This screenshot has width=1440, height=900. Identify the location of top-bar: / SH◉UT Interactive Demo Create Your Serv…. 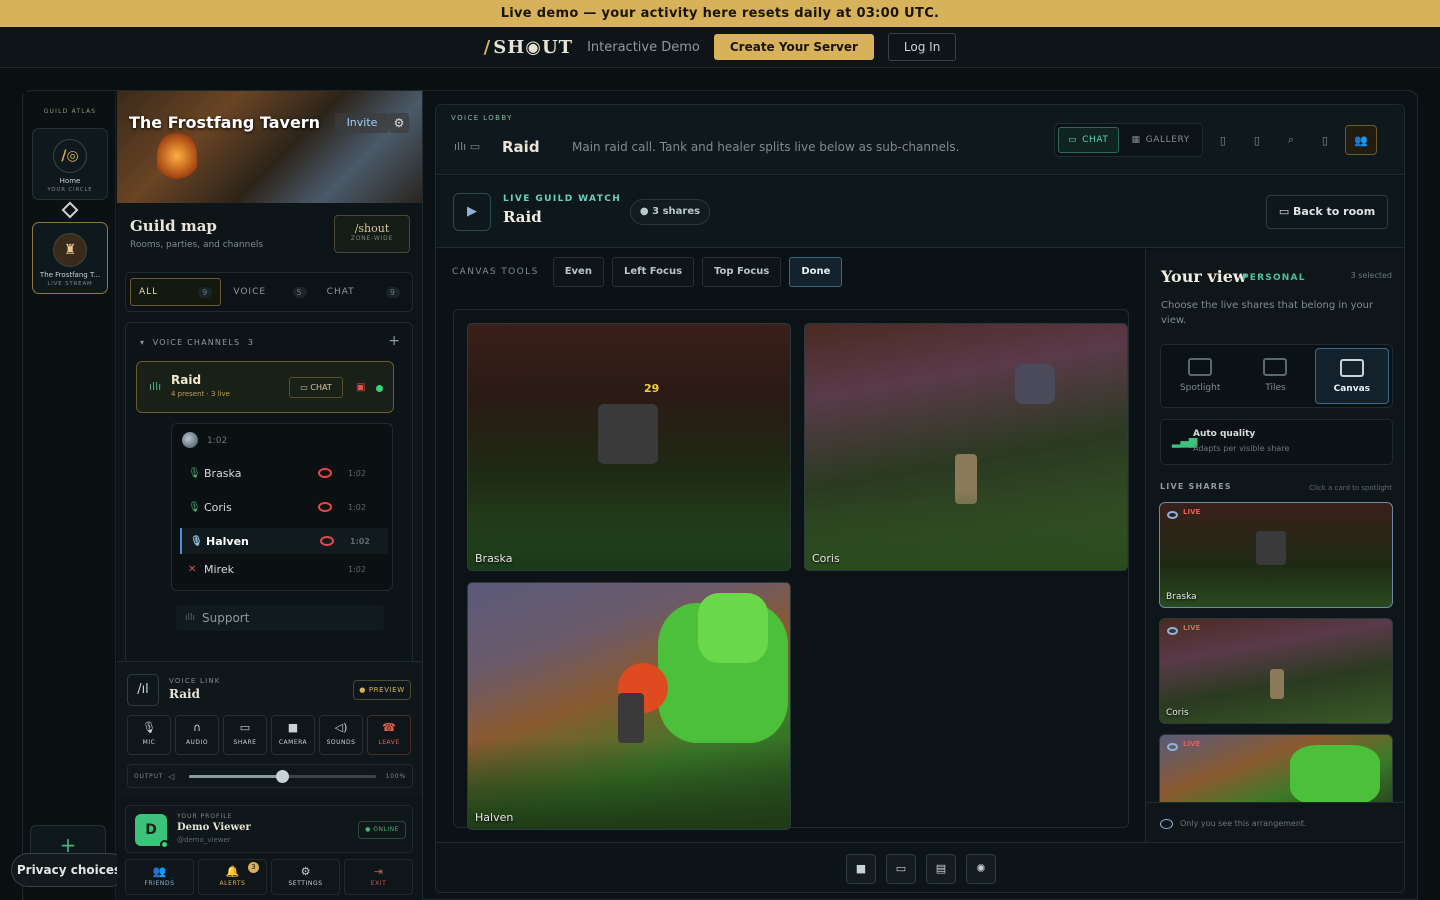
(720, 47).